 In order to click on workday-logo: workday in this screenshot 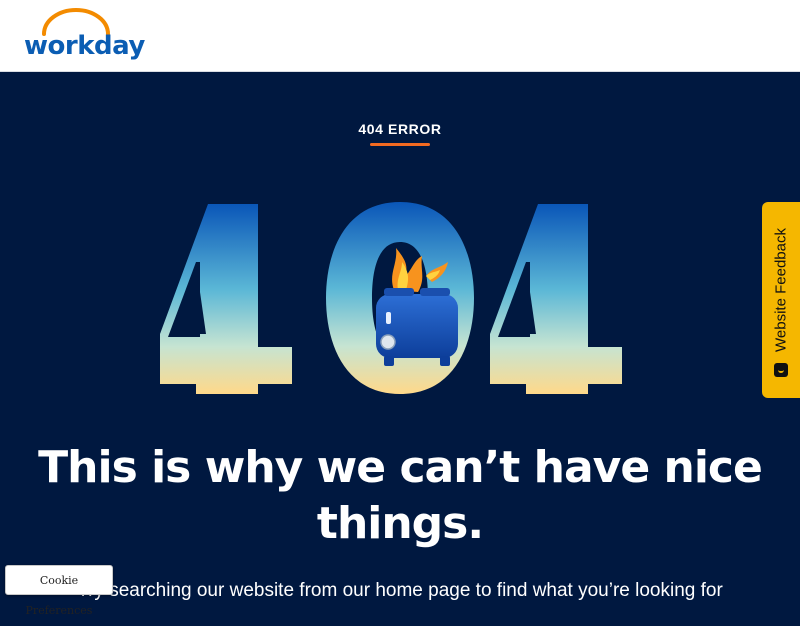, I will do `click(83, 36)`.